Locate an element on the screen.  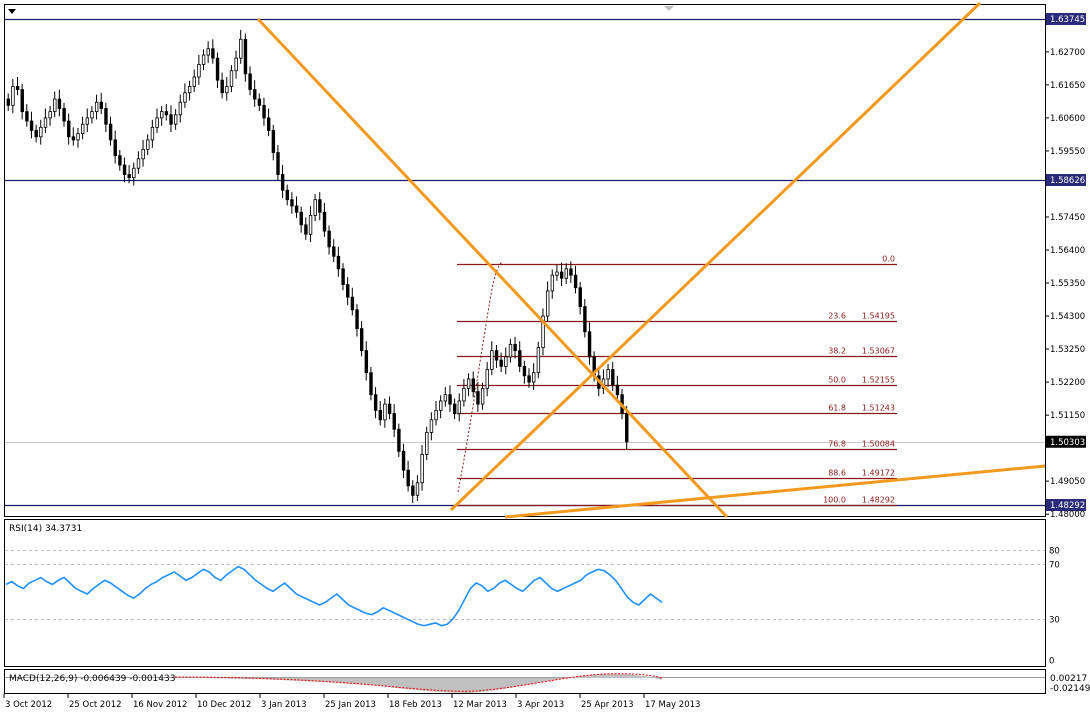
price-tick-label: 1.61650 is located at coordinates (1067, 86).